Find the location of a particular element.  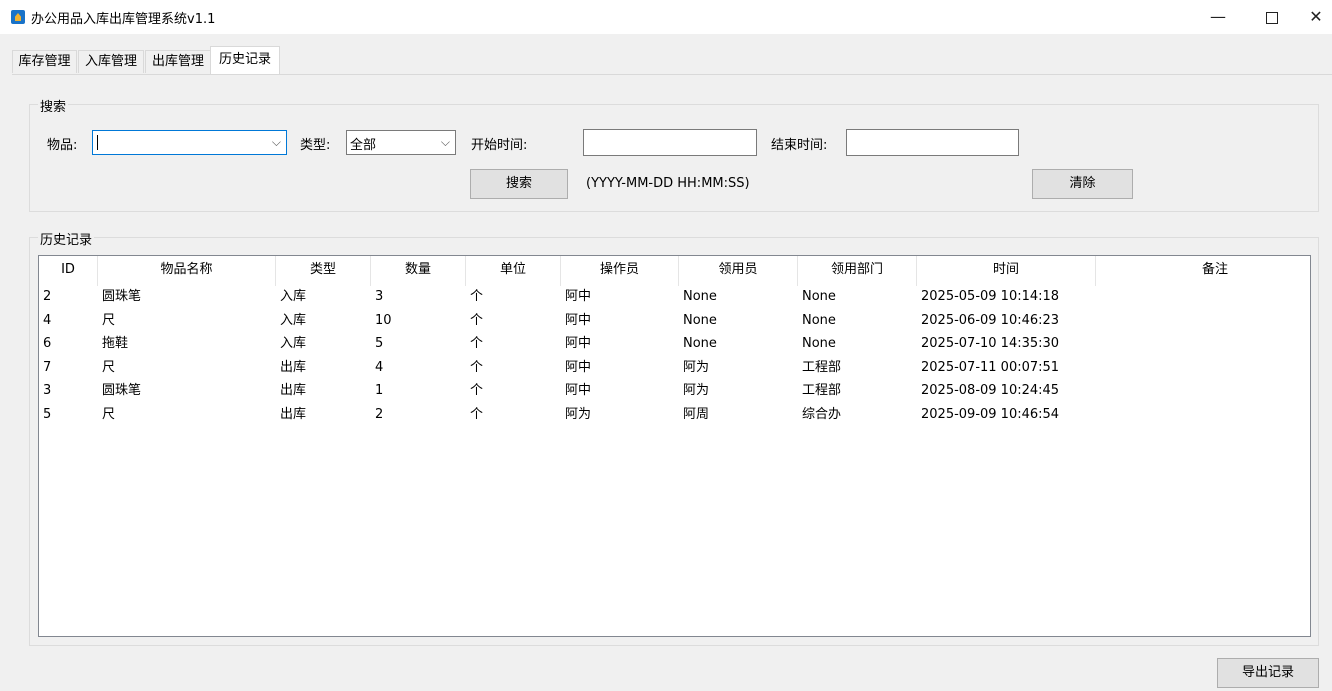

column-header: 单位 is located at coordinates (513, 271).